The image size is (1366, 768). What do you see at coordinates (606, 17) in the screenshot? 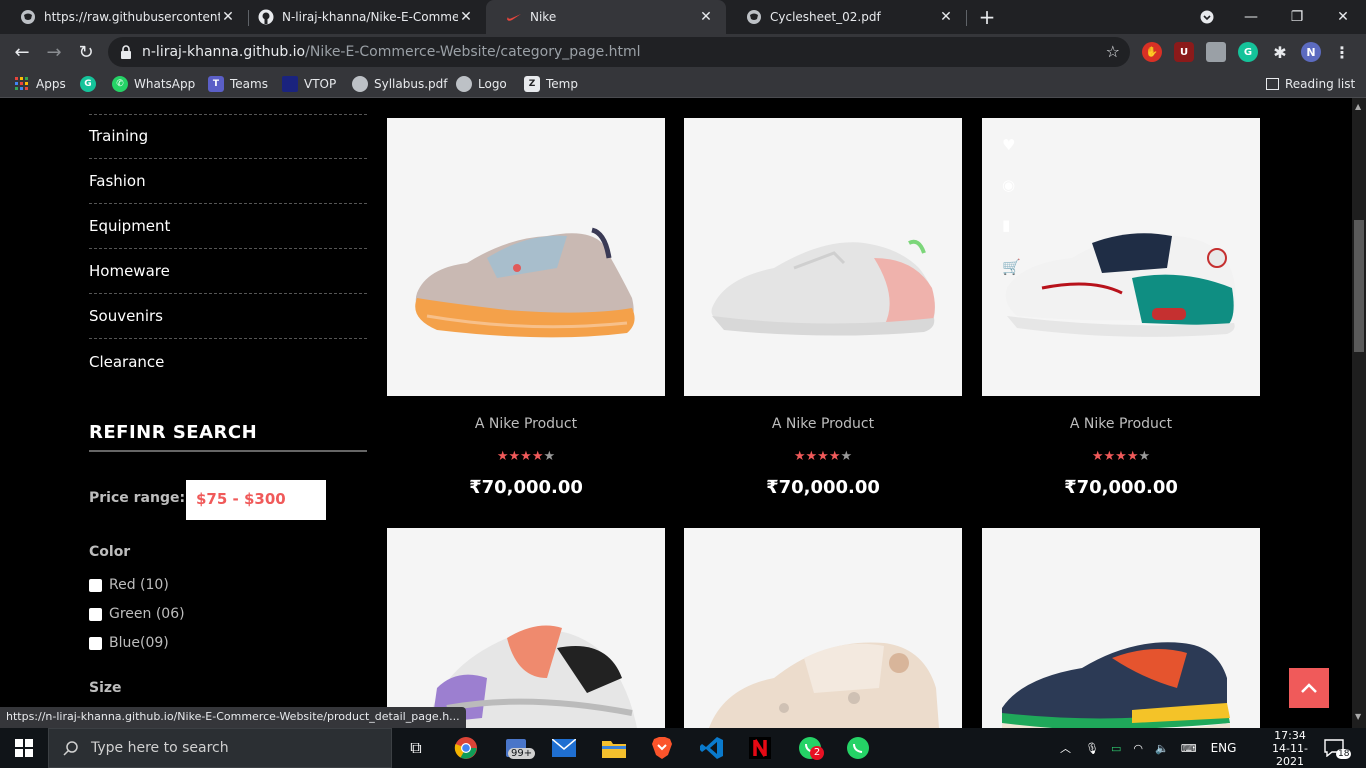
I see `tab-nike: Nike ✕` at bounding box center [606, 17].